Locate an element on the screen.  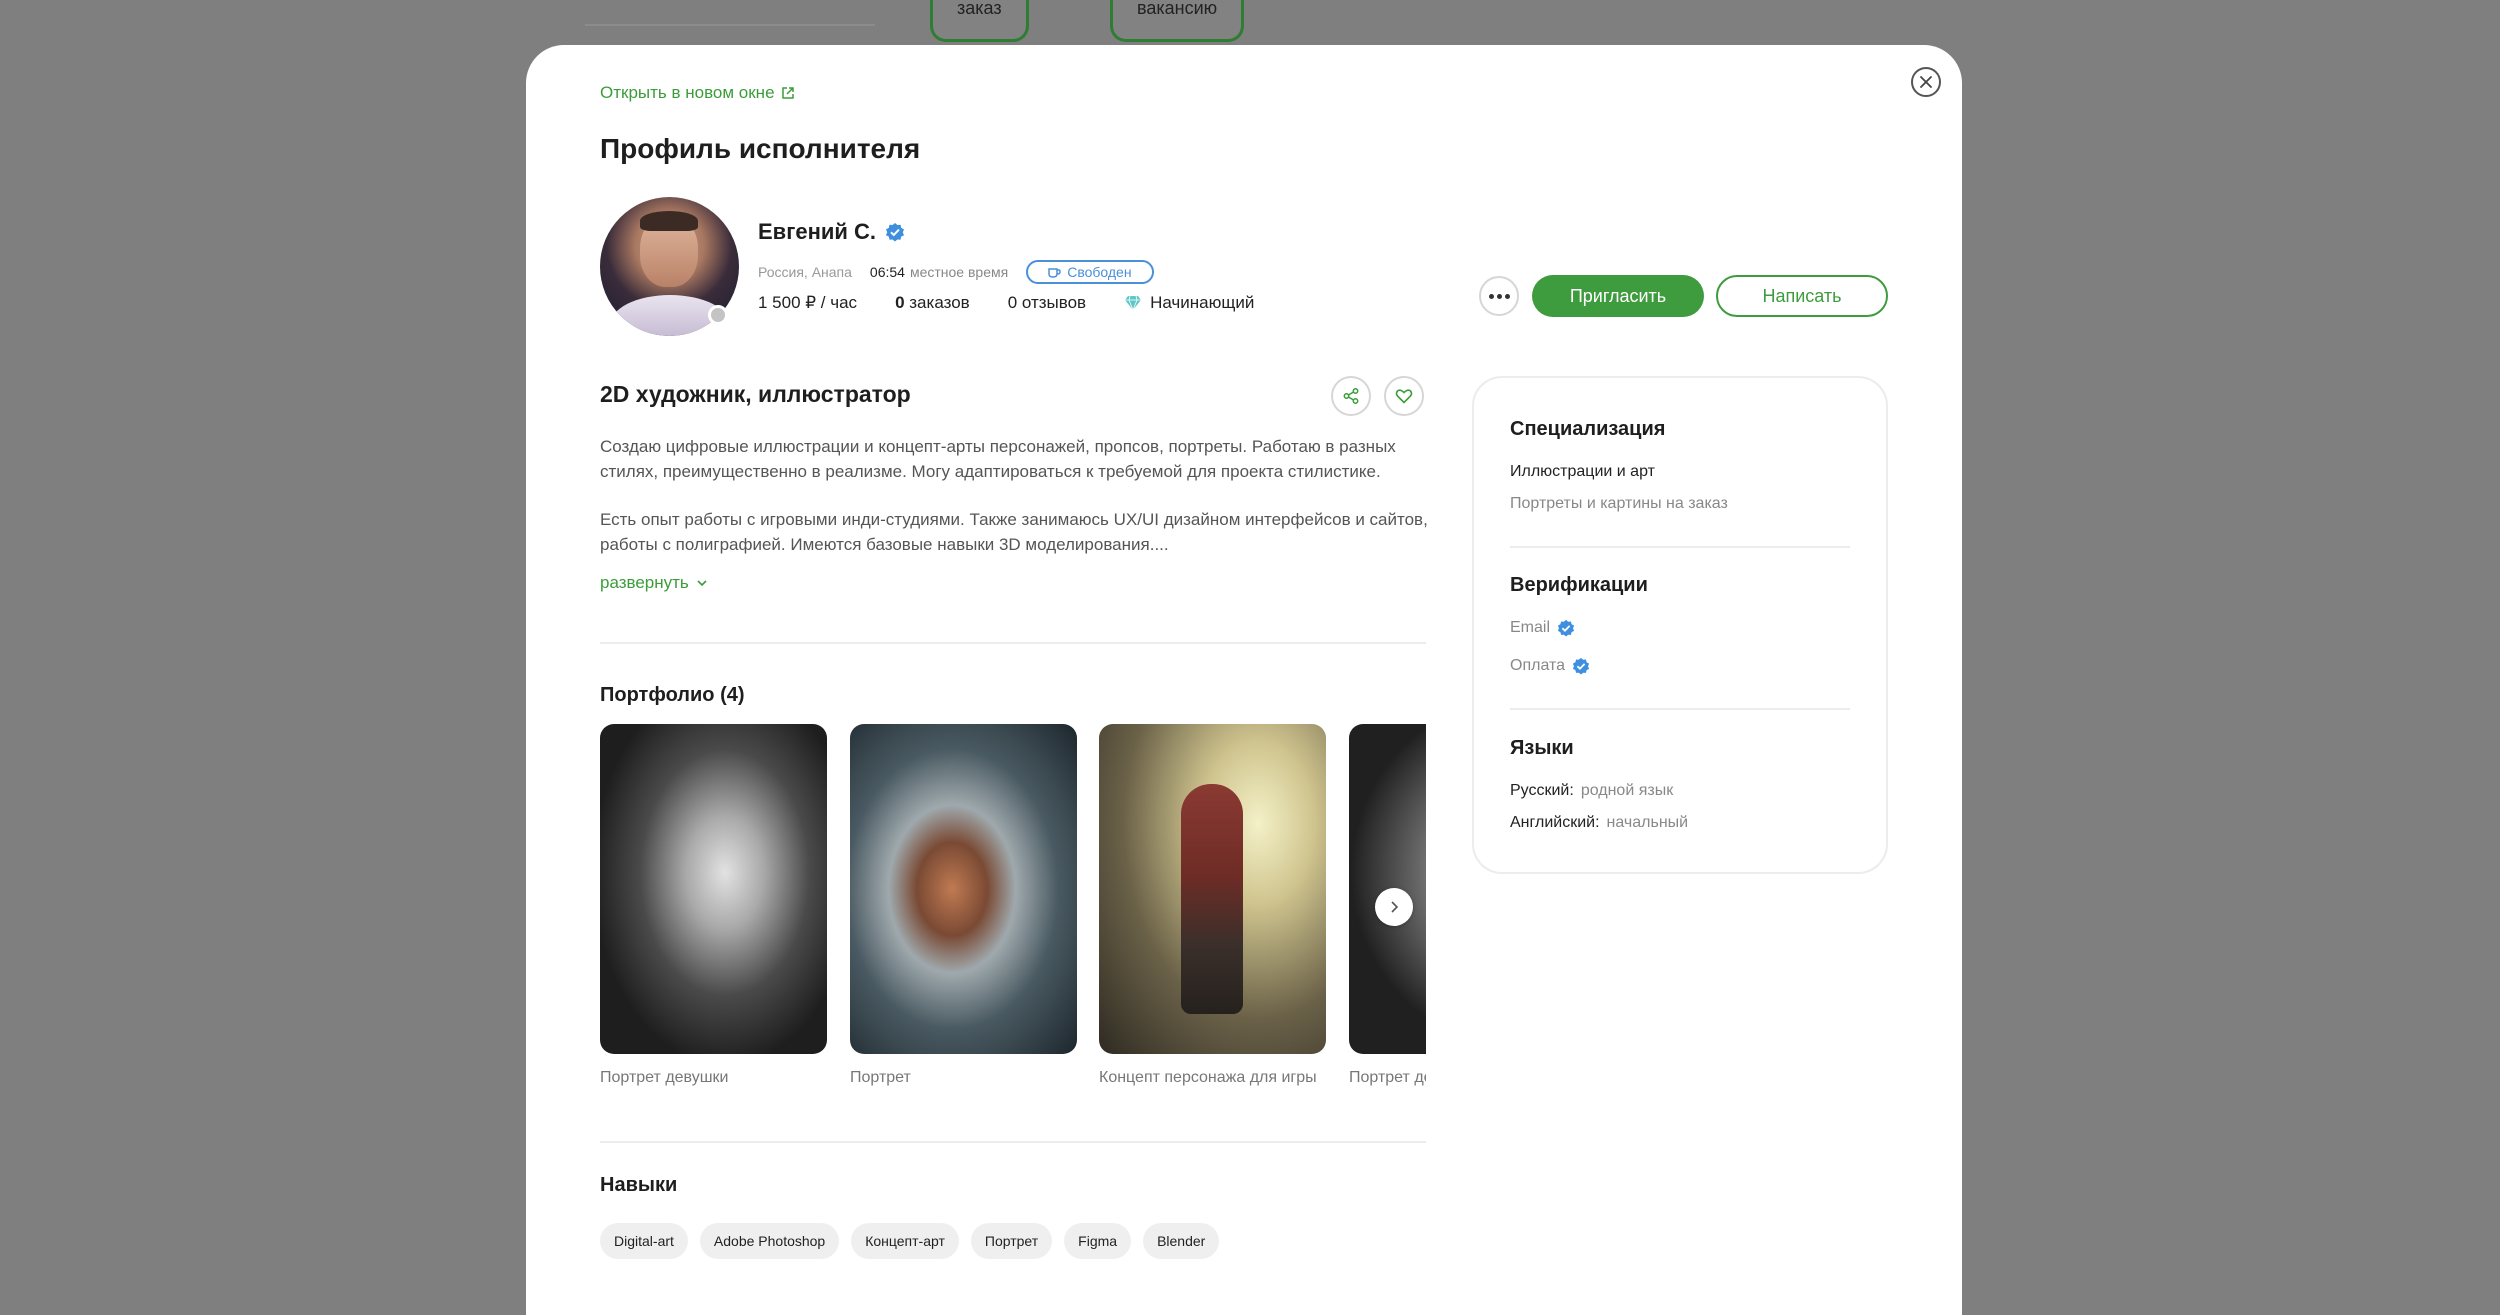
write-message-button: Написать is located at coordinates (1802, 296).